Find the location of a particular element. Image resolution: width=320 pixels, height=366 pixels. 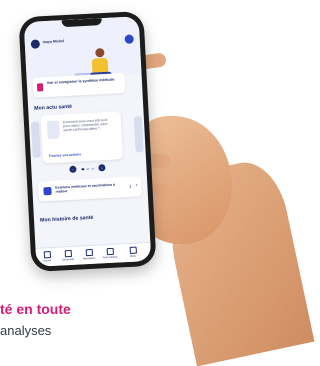

synthese-card-label: Voir et enregistrer la synthèse médicale is located at coordinates (80, 81).